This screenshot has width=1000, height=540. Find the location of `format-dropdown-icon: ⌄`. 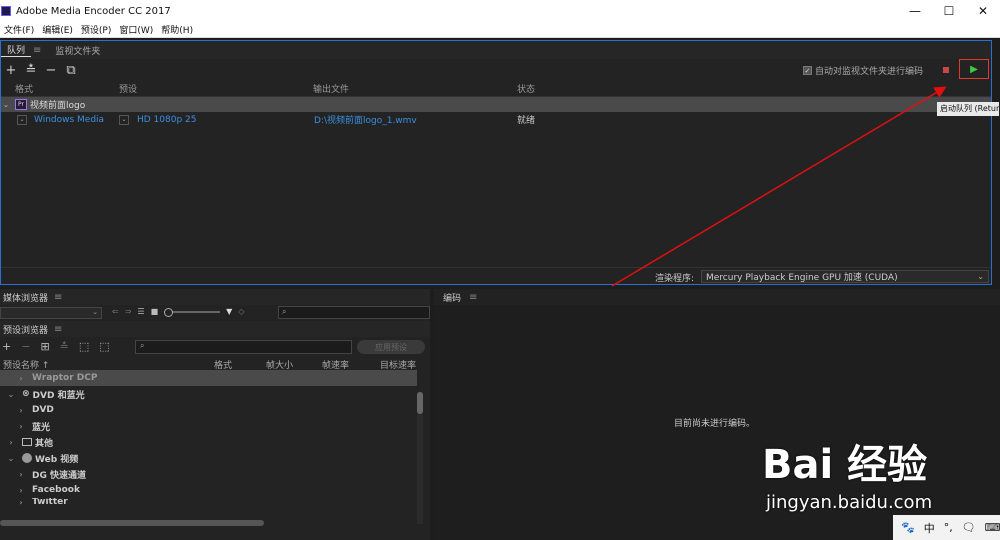

format-dropdown-icon: ⌄ is located at coordinates (22, 119).